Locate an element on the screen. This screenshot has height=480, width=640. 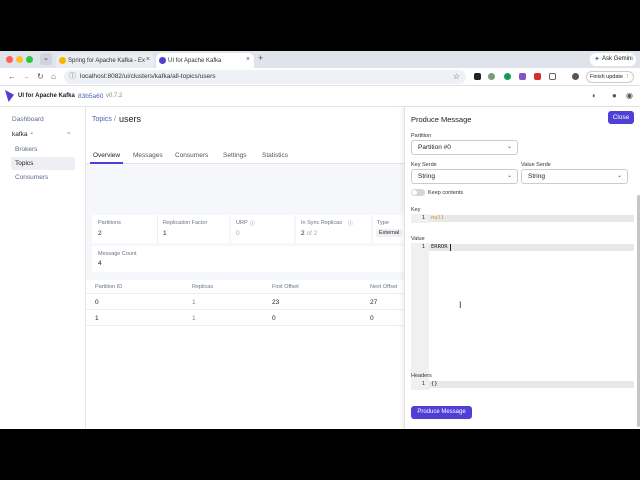
line-number: 1 is located at coordinates (423, 247).